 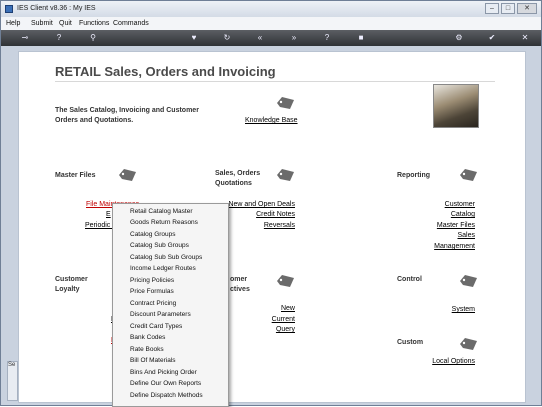 What do you see at coordinates (161, 211) in the screenshot?
I see `menu-item: Retail Catalog Master` at bounding box center [161, 211].